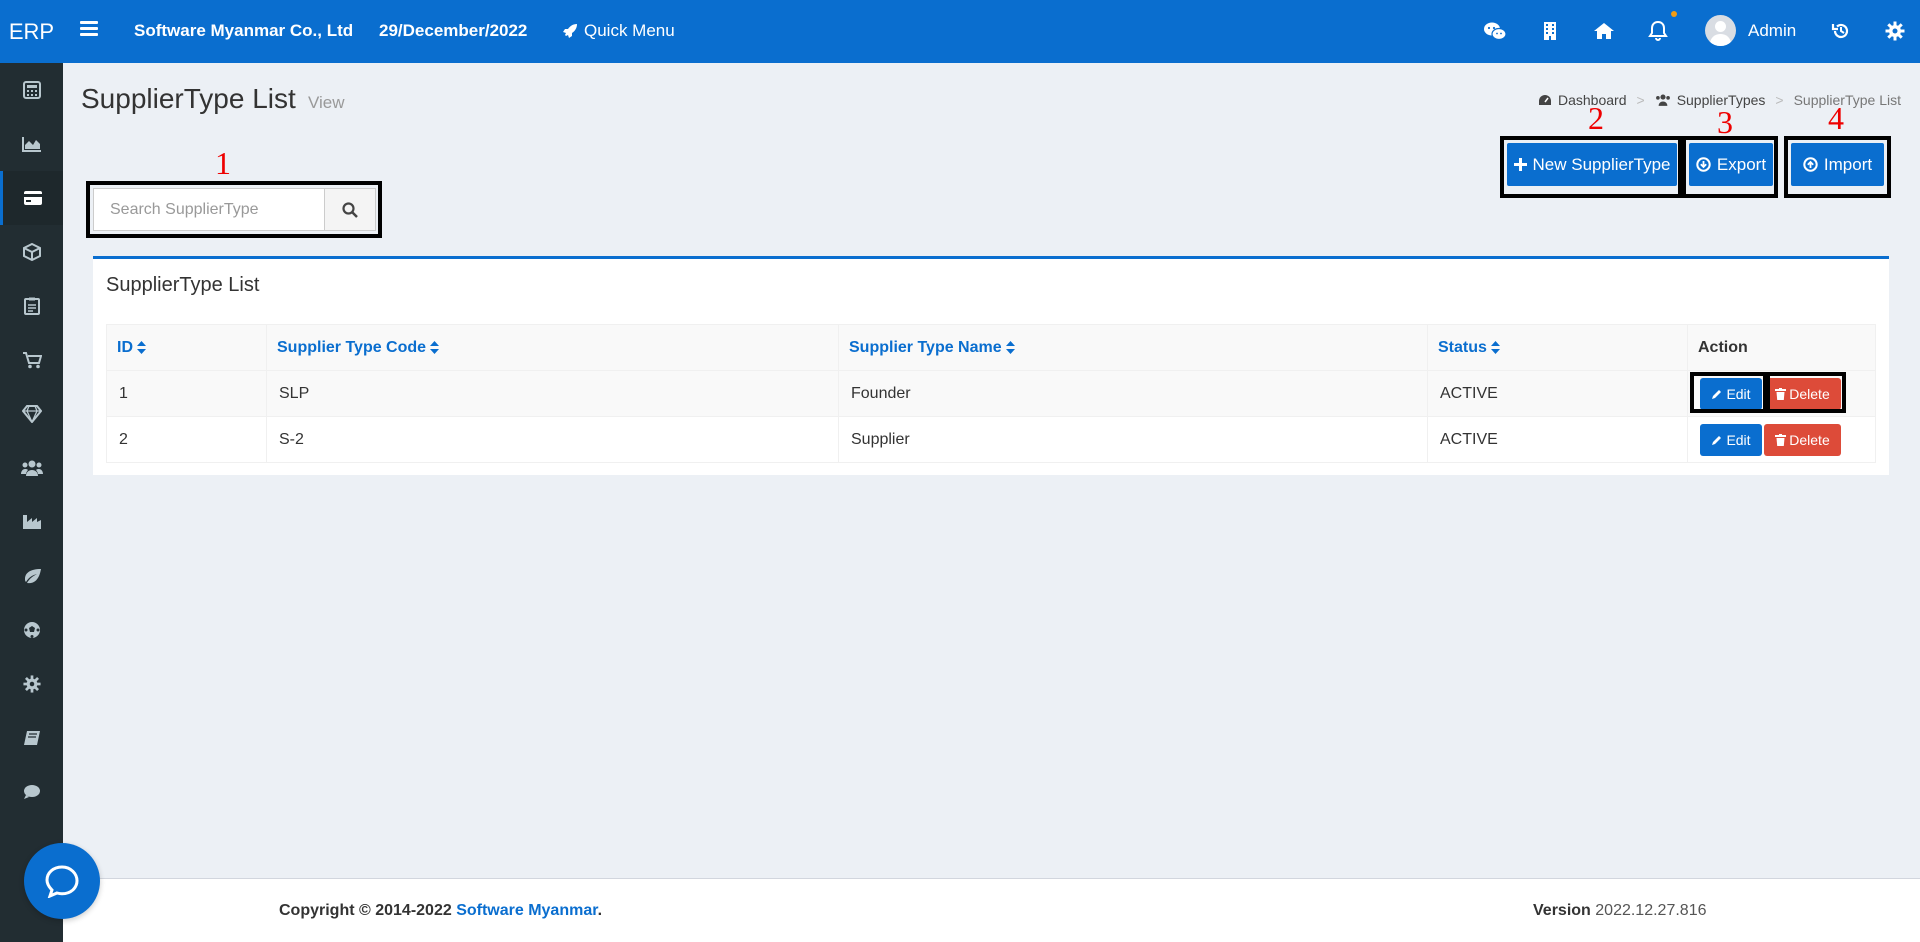 Image resolution: width=1920 pixels, height=942 pixels. Describe the element at coordinates (600, 910) in the screenshot. I see `copyright-suffix: .` at that location.